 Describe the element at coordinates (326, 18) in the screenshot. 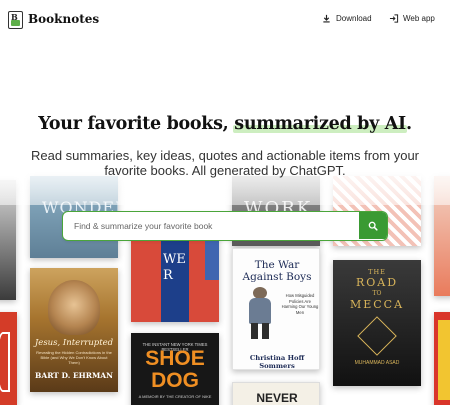

I see `download-icon` at that location.